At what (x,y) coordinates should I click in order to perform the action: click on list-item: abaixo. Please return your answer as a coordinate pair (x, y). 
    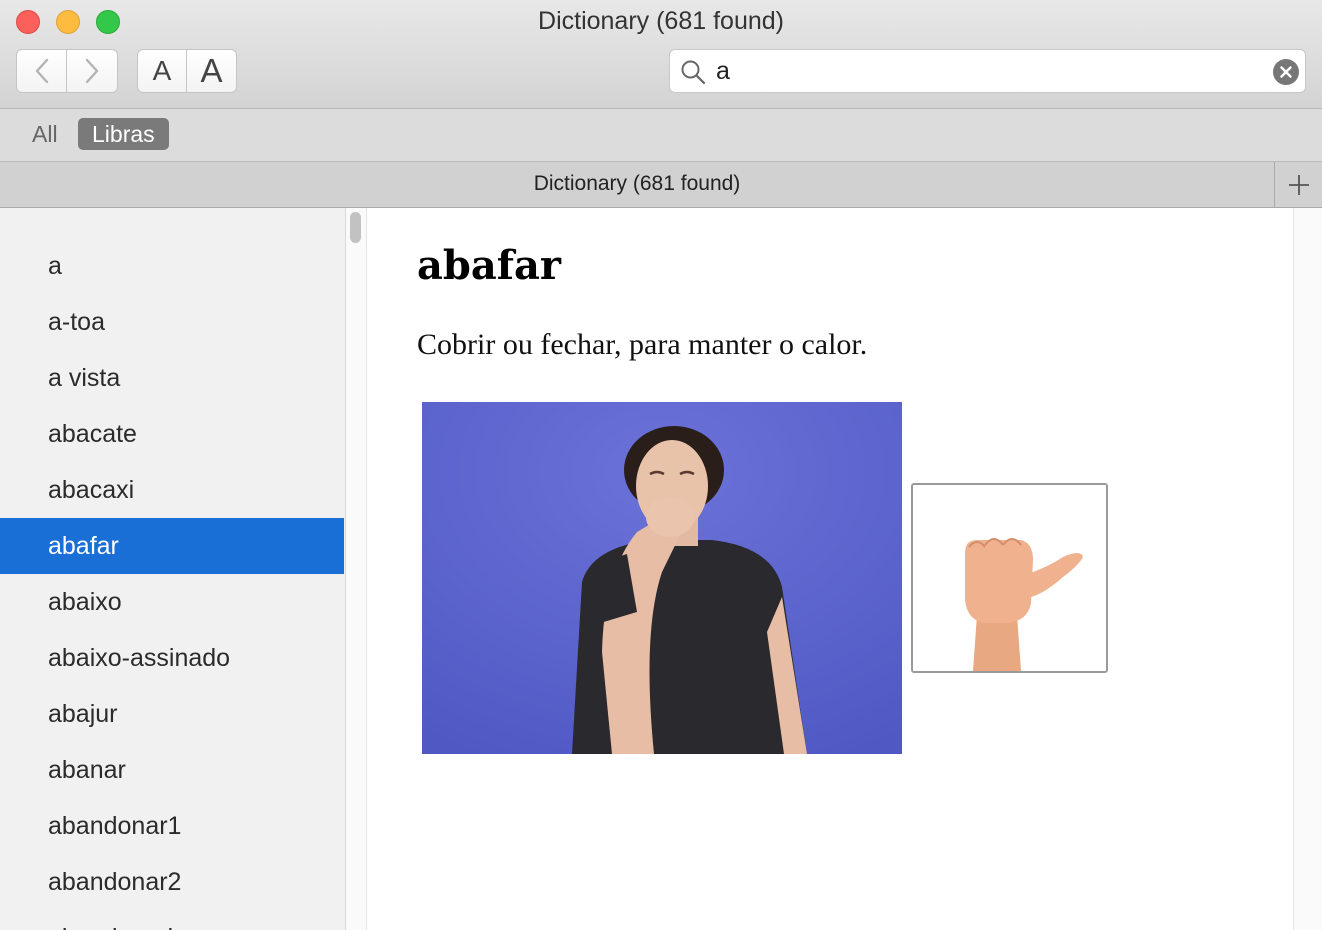
    Looking at the image, I should click on (172, 602).